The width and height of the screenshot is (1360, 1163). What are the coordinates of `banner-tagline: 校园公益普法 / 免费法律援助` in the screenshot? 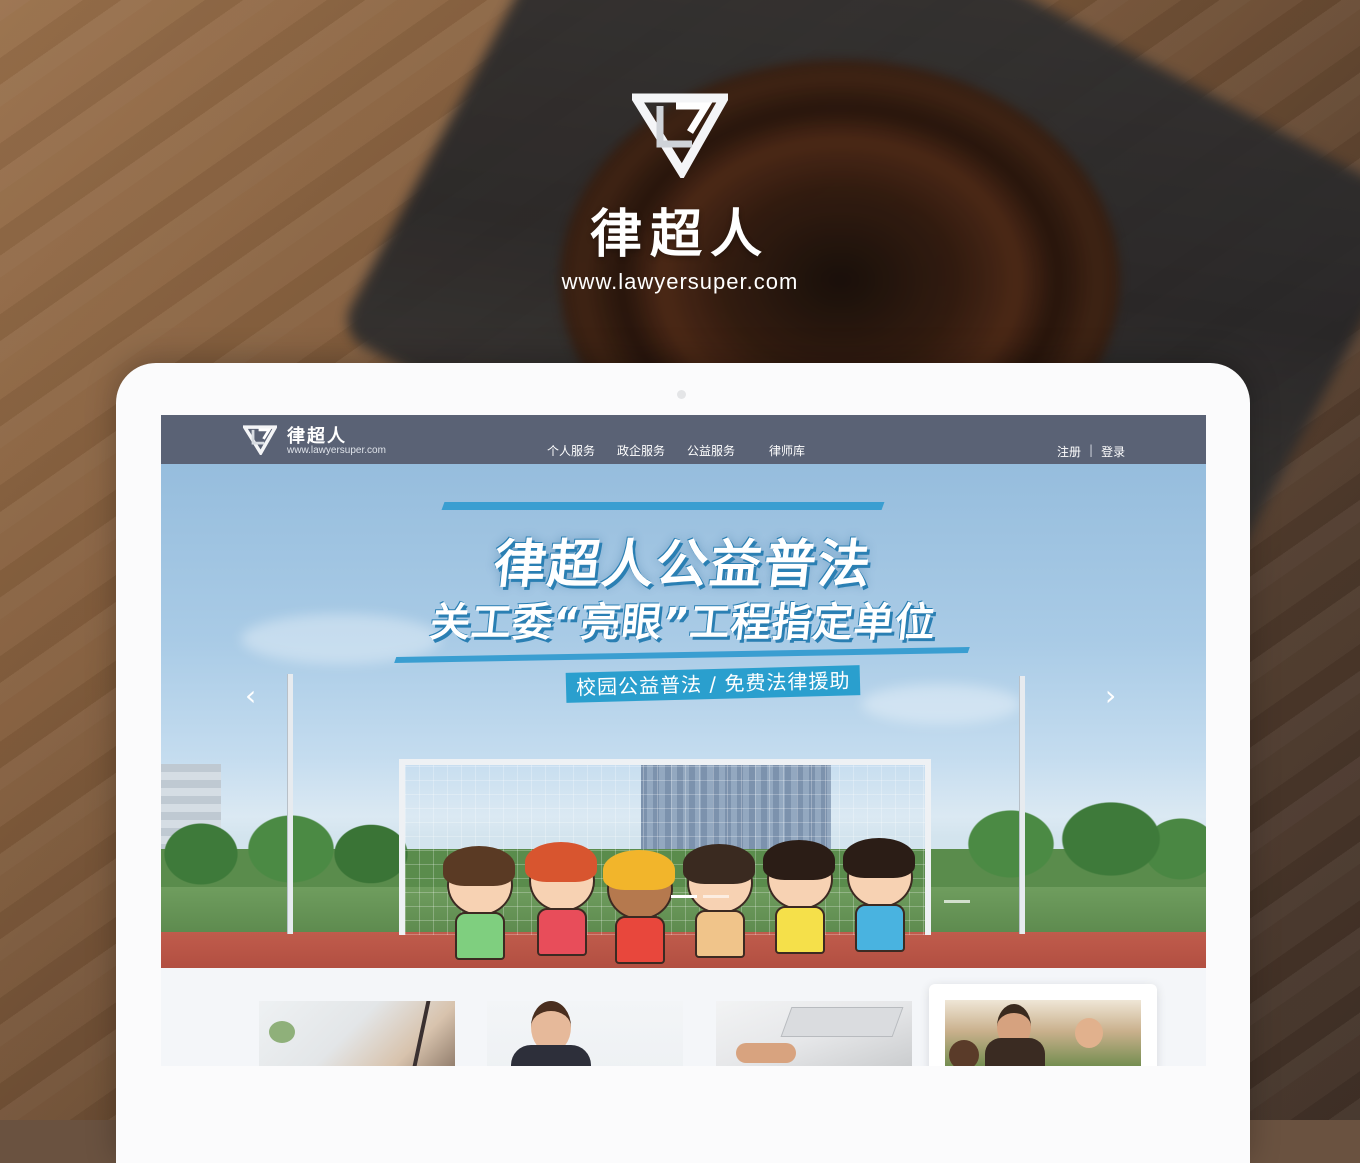 It's located at (713, 684).